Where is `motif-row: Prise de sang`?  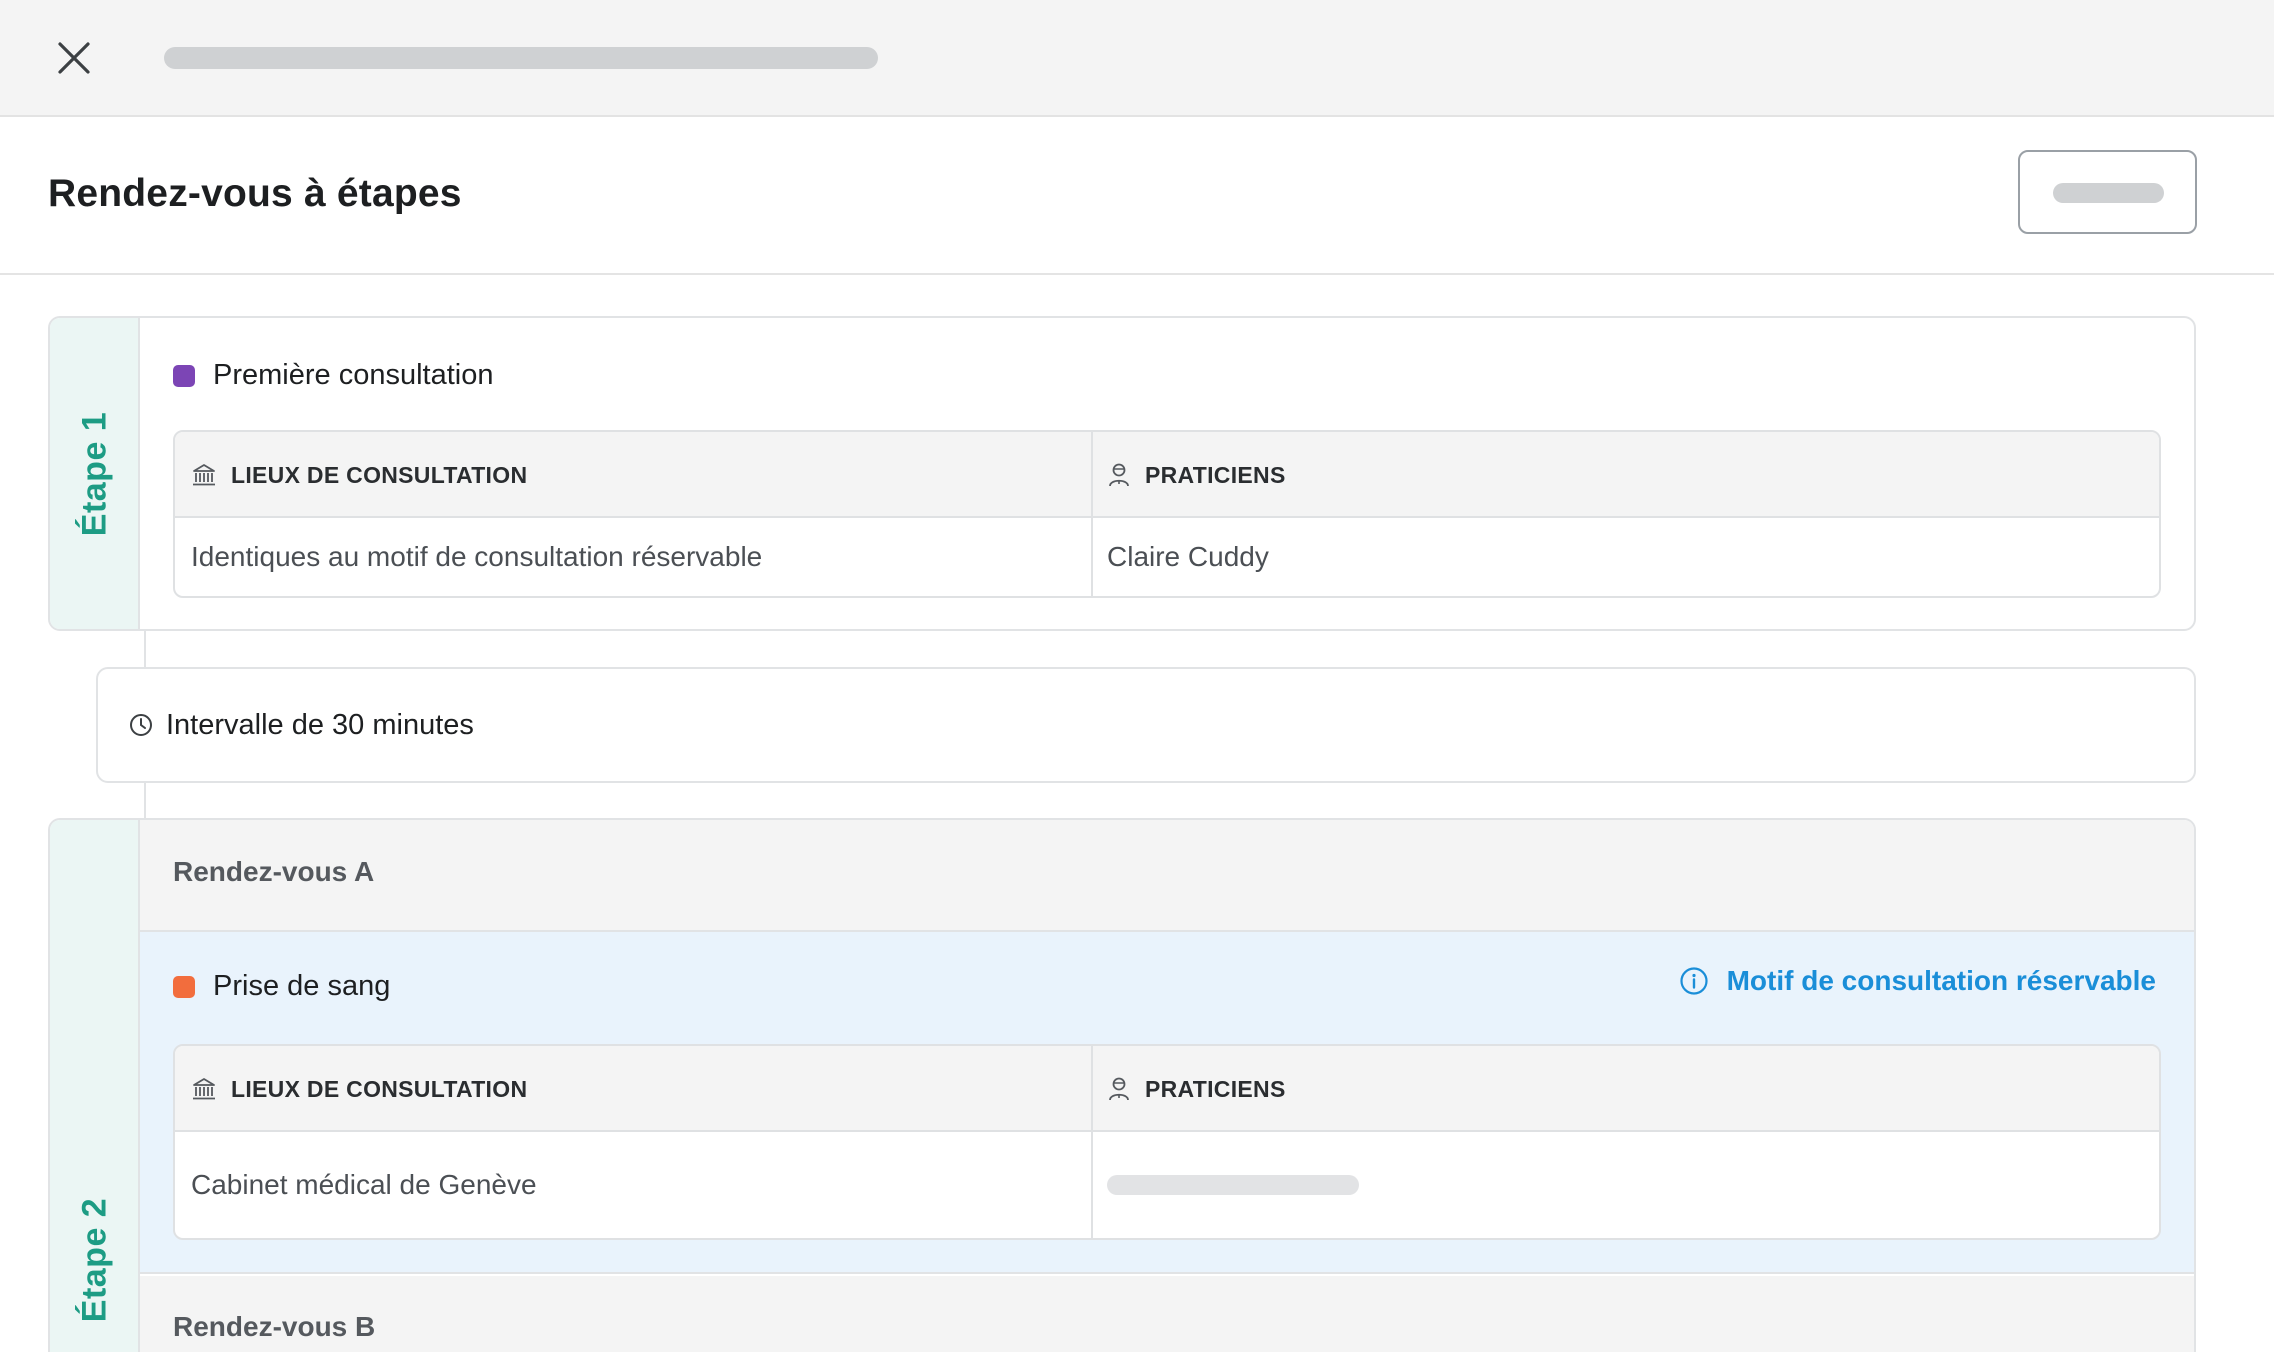 motif-row: Prise de sang is located at coordinates (281, 986).